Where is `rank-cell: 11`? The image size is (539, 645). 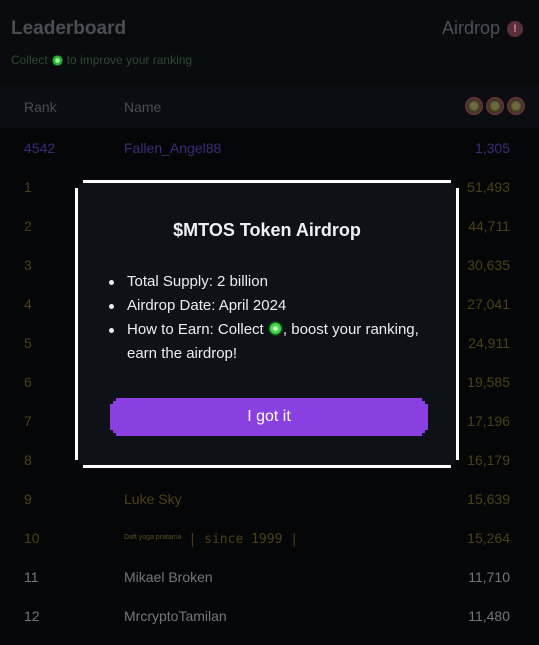 rank-cell: 11 is located at coordinates (31, 577).